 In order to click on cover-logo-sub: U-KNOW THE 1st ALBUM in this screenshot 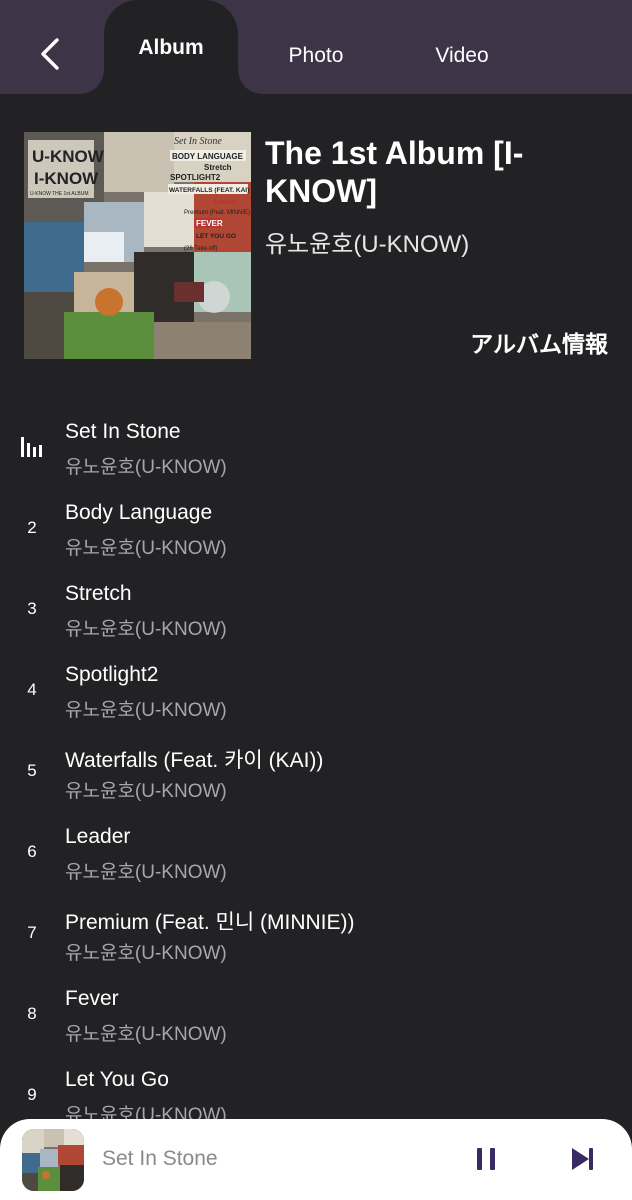, I will do `click(59, 194)`.